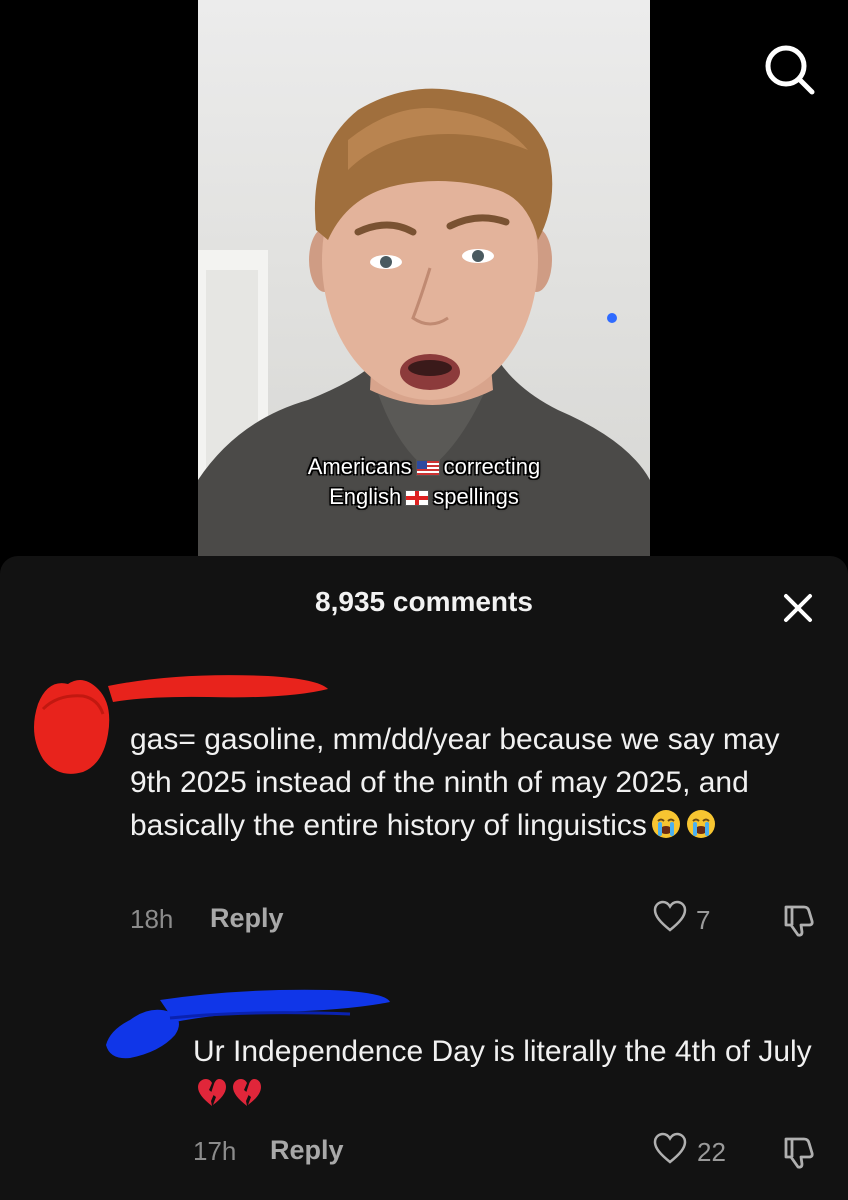 This screenshot has height=1200, width=848. Describe the element at coordinates (424, 601) in the screenshot. I see `comments-count: 8,935 comments` at that location.